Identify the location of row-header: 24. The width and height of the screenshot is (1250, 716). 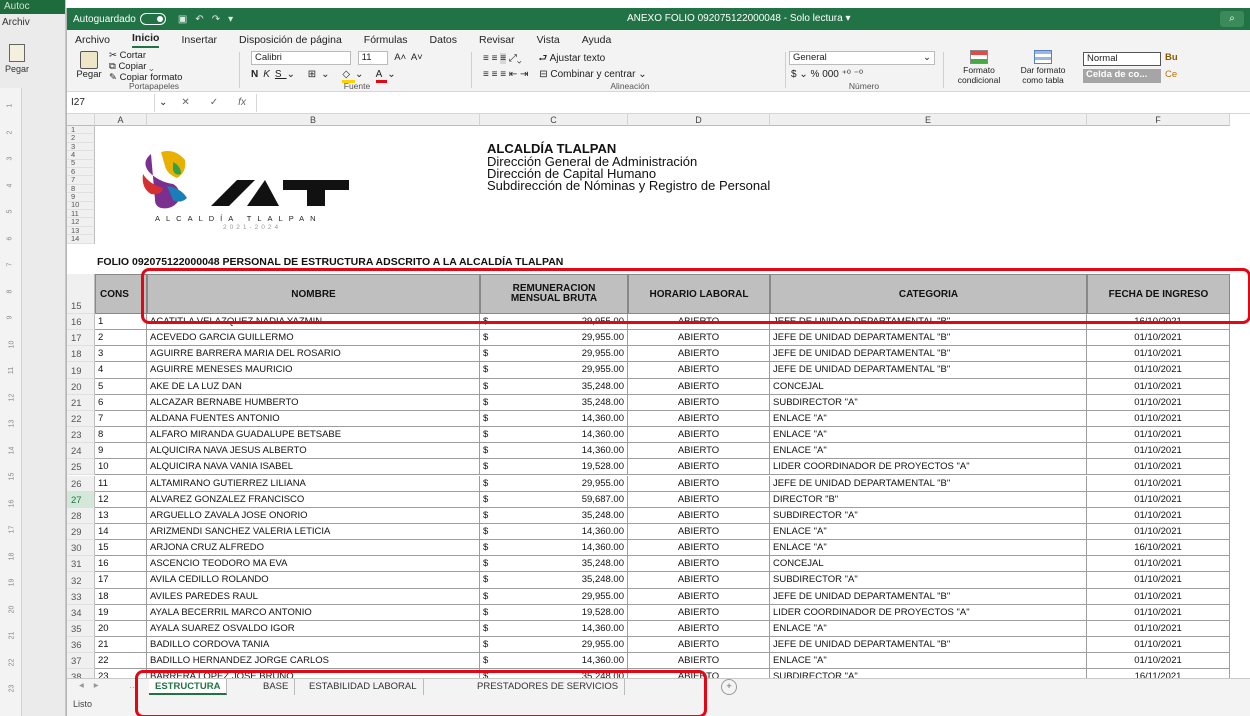
(81, 451).